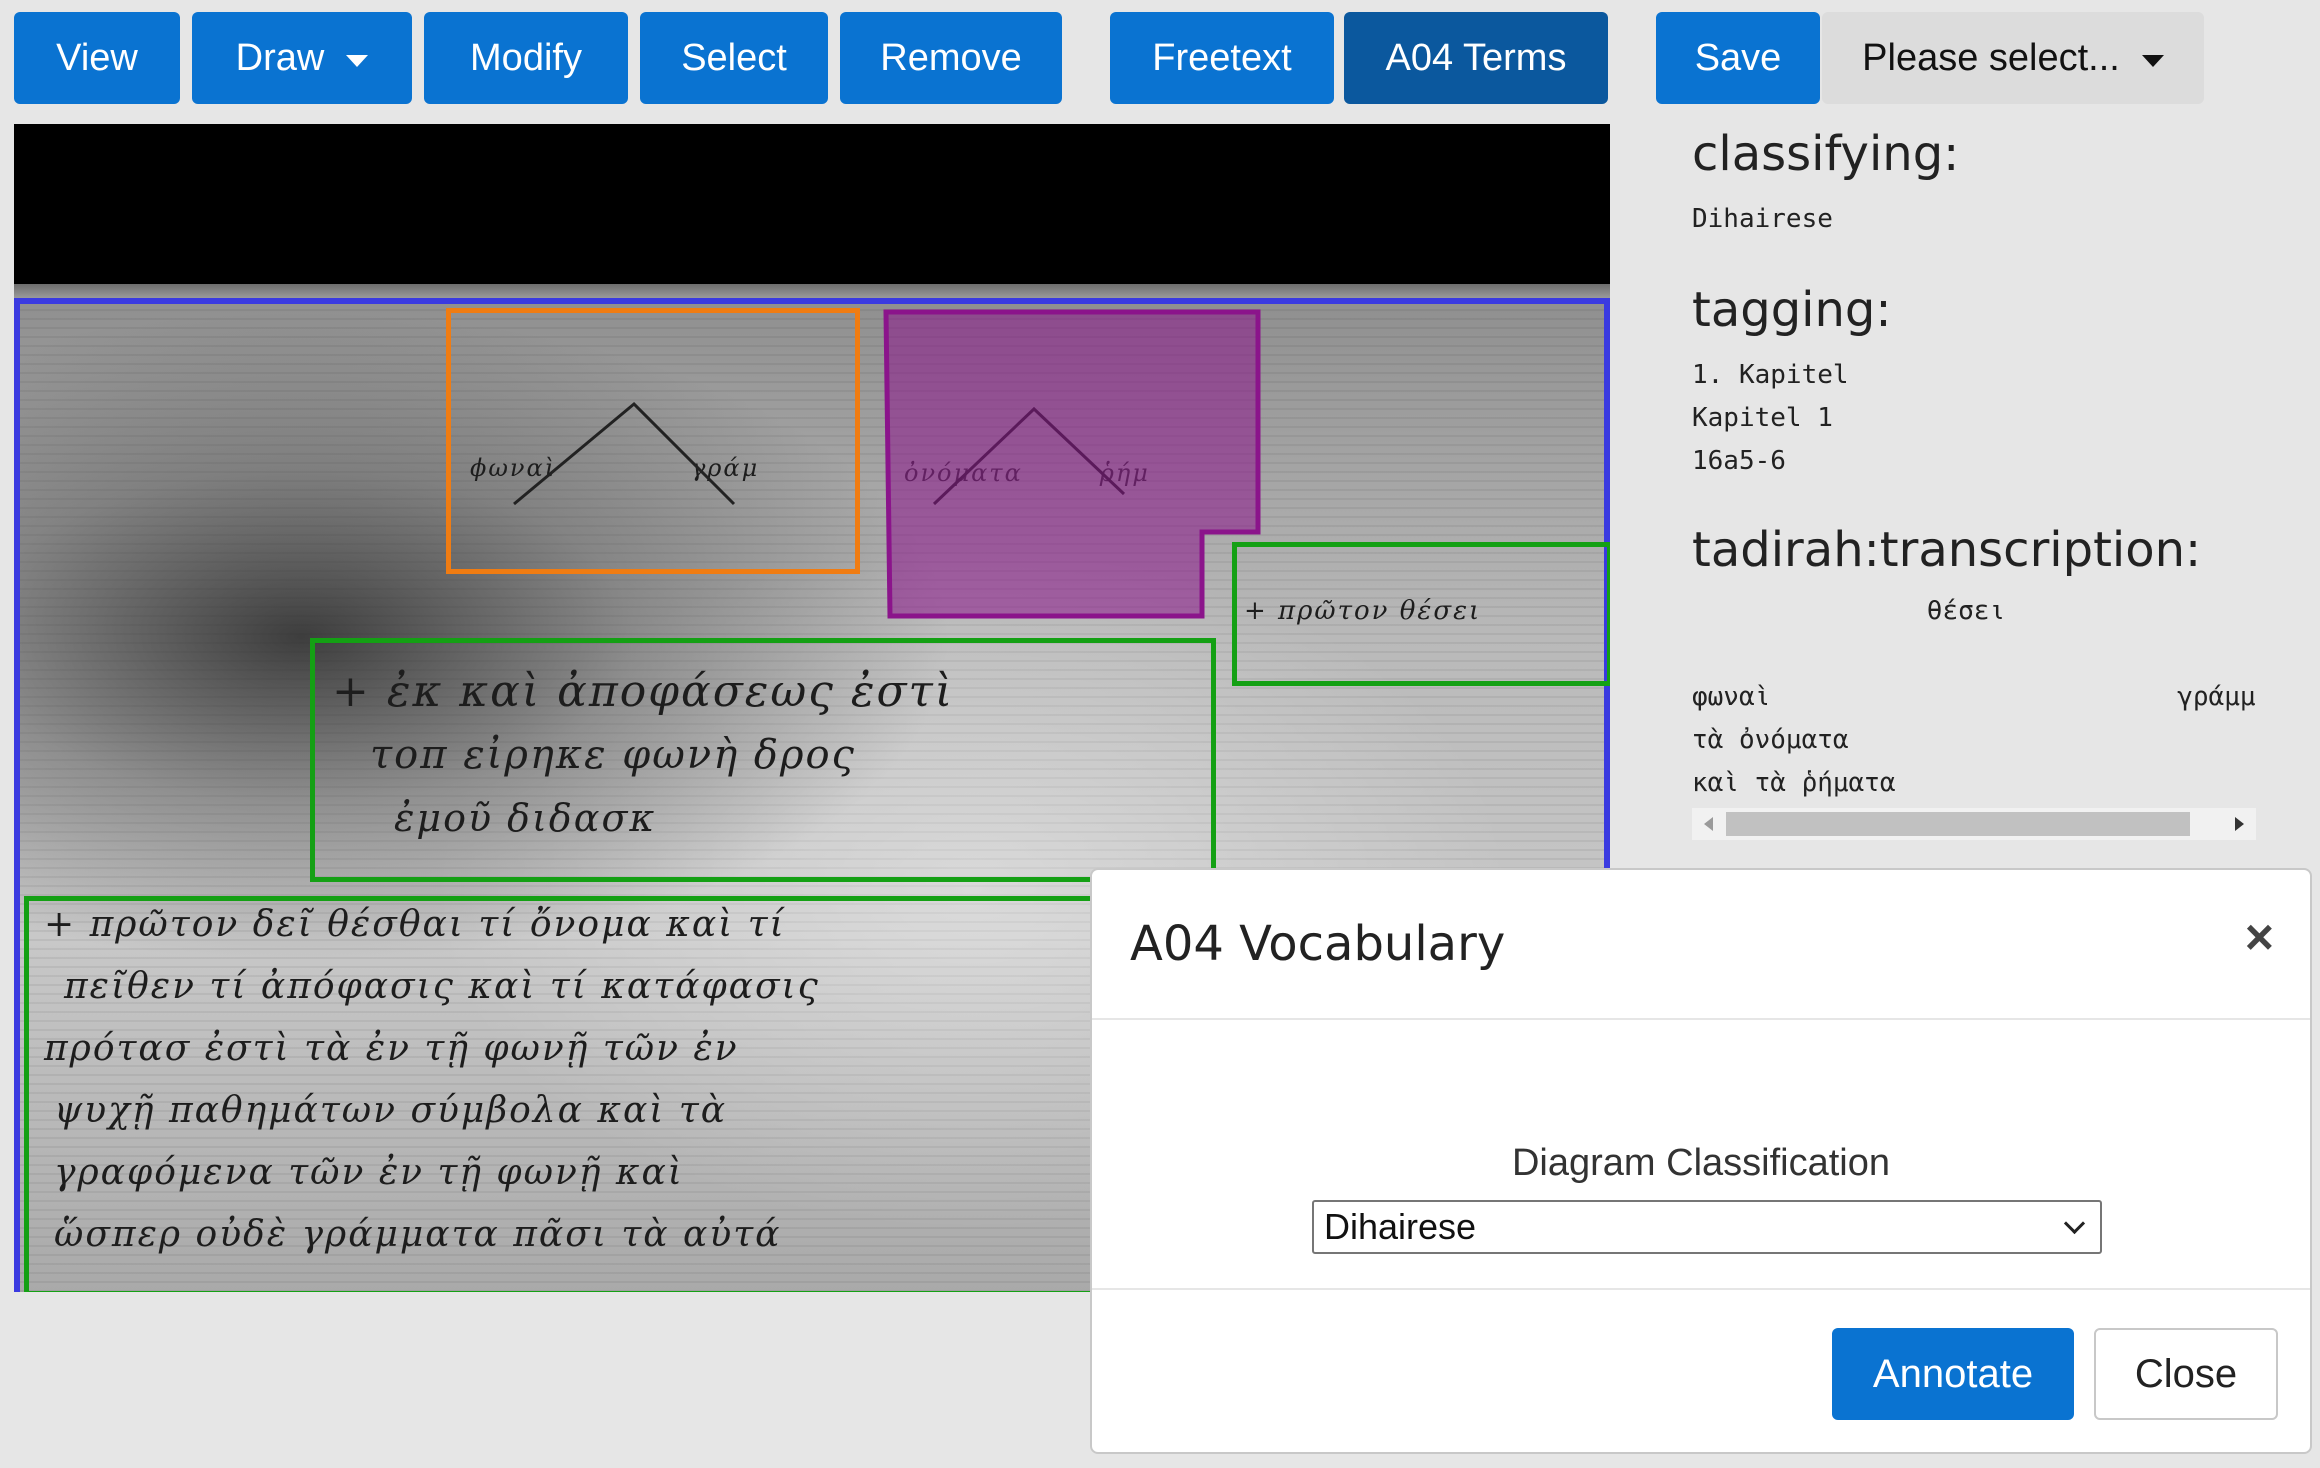 The height and width of the screenshot is (1468, 2320). What do you see at coordinates (1762, 418) in the screenshot?
I see `tagging-item: Kapitel 1` at bounding box center [1762, 418].